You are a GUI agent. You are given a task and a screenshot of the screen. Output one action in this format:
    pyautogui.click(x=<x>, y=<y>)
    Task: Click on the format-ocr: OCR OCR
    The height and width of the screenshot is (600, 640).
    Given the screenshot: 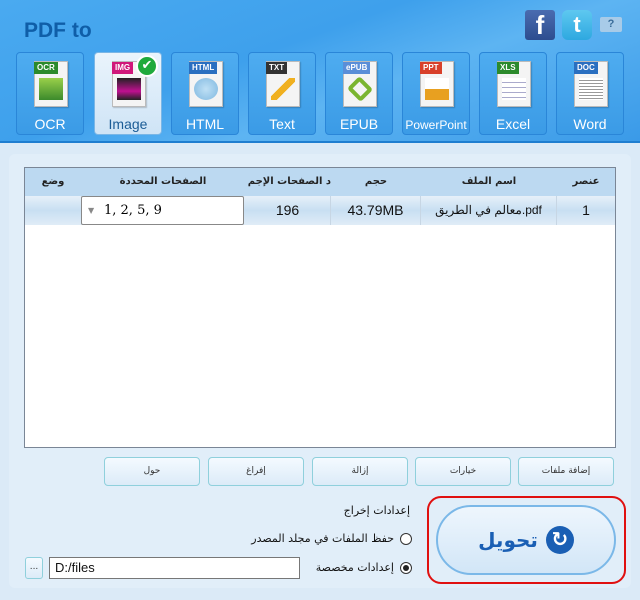 What is the action you would take?
    pyautogui.click(x=50, y=93)
    